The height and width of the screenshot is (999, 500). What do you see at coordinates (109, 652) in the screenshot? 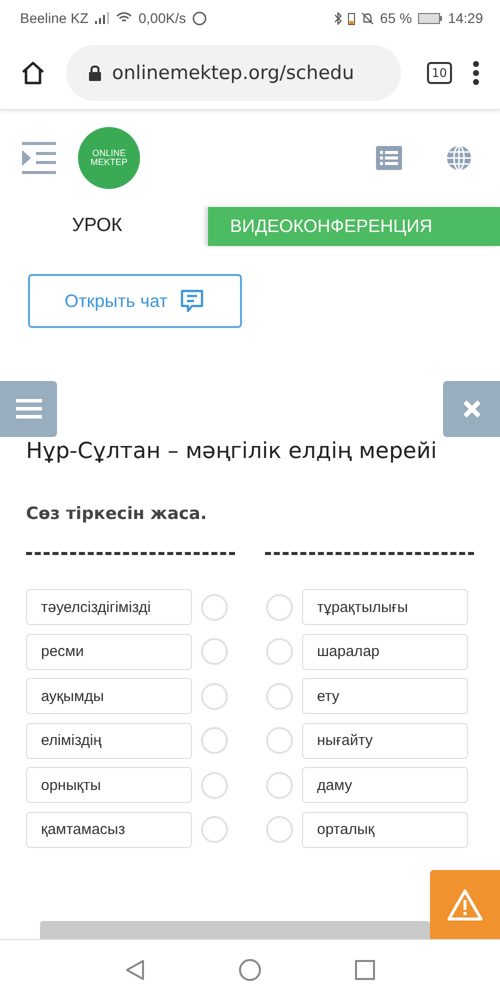
I see `word-card: ресми` at bounding box center [109, 652].